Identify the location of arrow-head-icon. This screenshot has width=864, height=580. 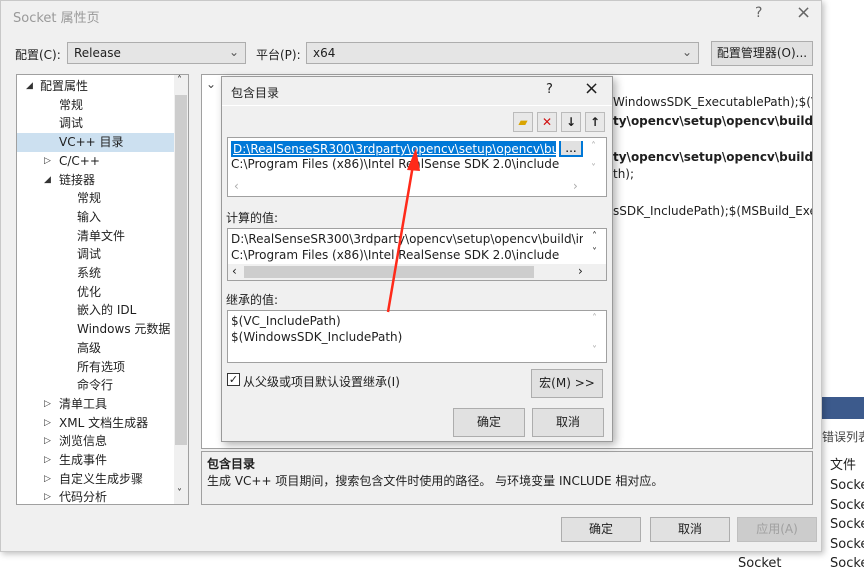
(413, 159).